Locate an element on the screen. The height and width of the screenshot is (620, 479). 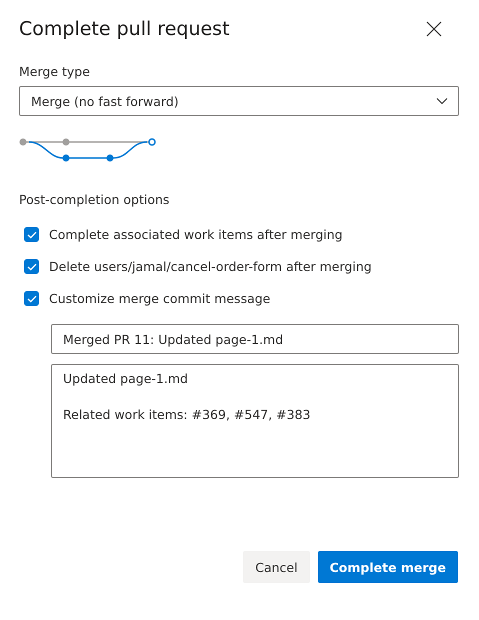
option-label: Complete associated work items after merging is located at coordinates (196, 234).